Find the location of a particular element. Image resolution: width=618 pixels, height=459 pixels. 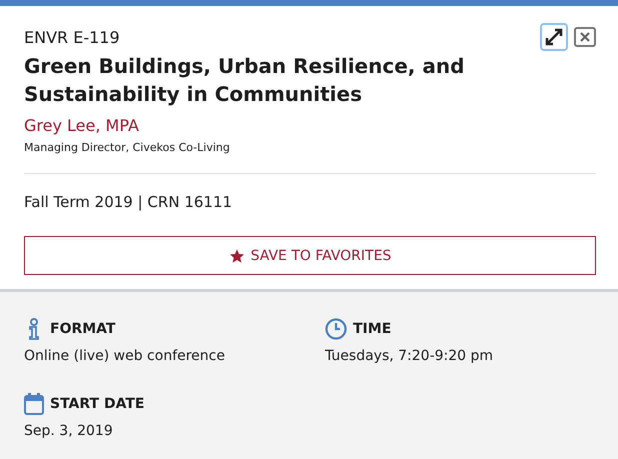

detail-heading: START DATE is located at coordinates (97, 404).